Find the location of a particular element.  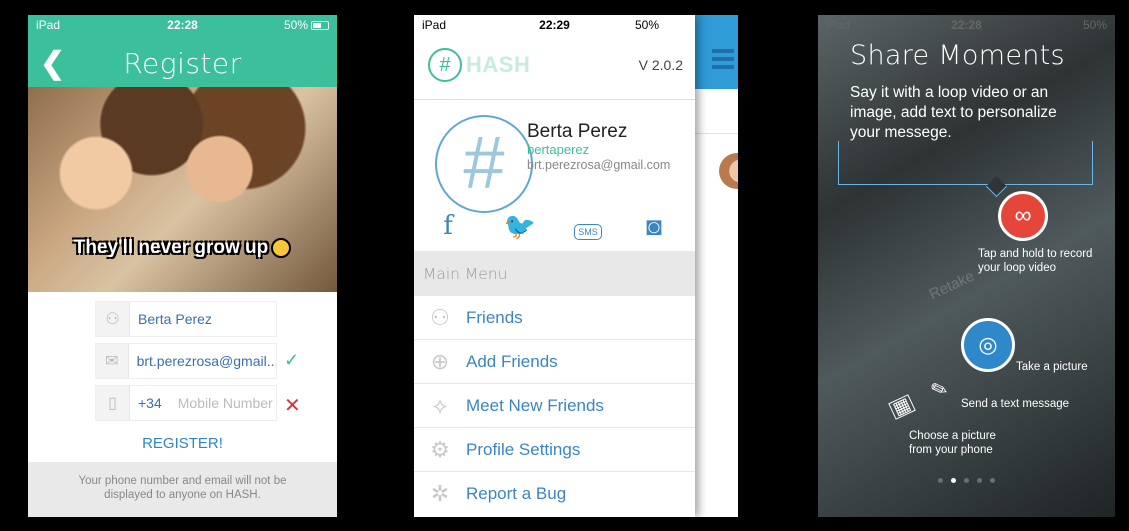

hash-logo-icon: # is located at coordinates (445, 65).